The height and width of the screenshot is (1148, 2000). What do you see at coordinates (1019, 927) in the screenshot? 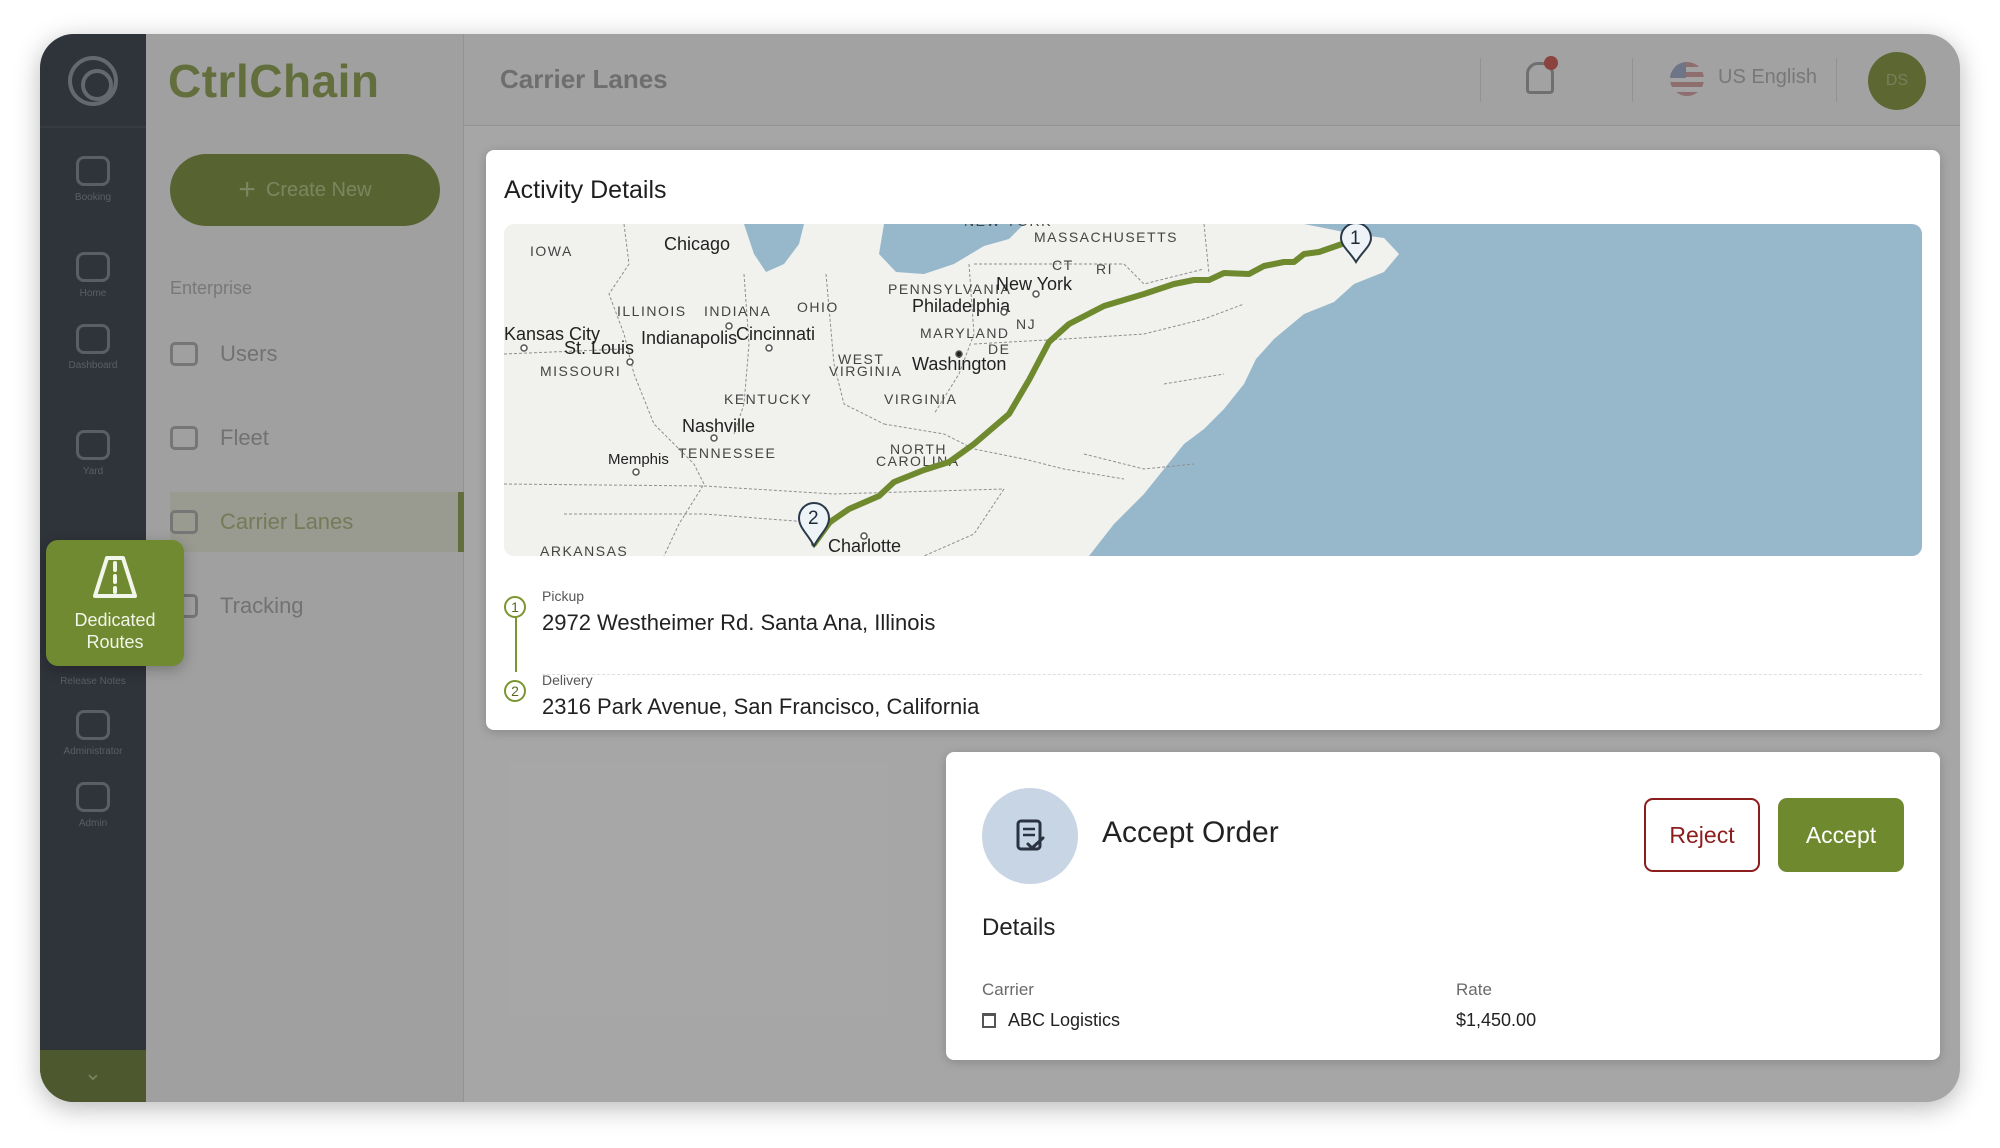
I see `details-heading: Details` at bounding box center [1019, 927].